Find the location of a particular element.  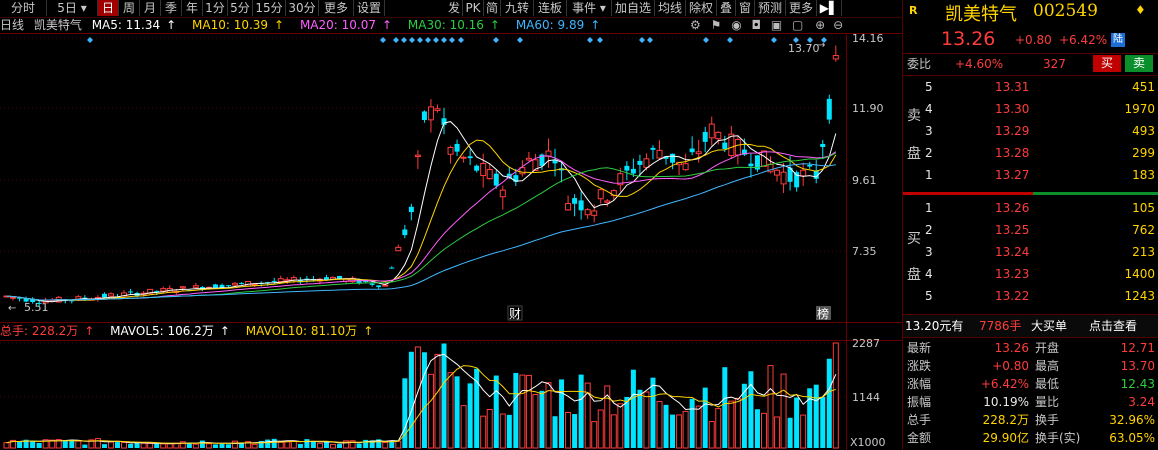

board-tag: 陆 is located at coordinates (1118, 40).